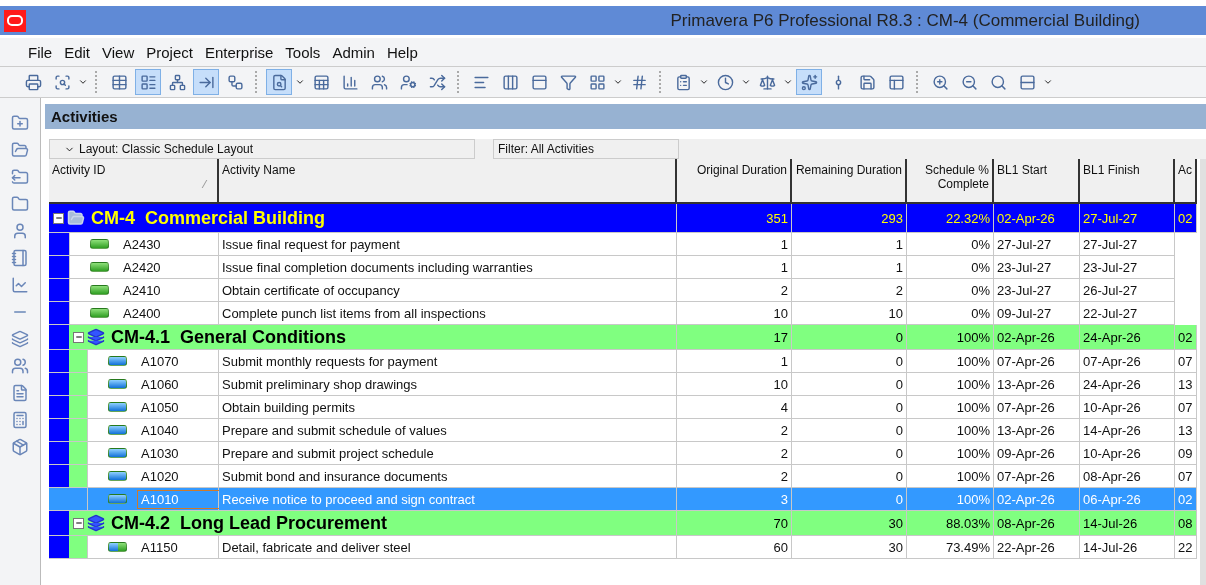 The height and width of the screenshot is (585, 1206). I want to click on wbs-row-title: CM-4.2 Long Lead Procurement, so click(363, 523).